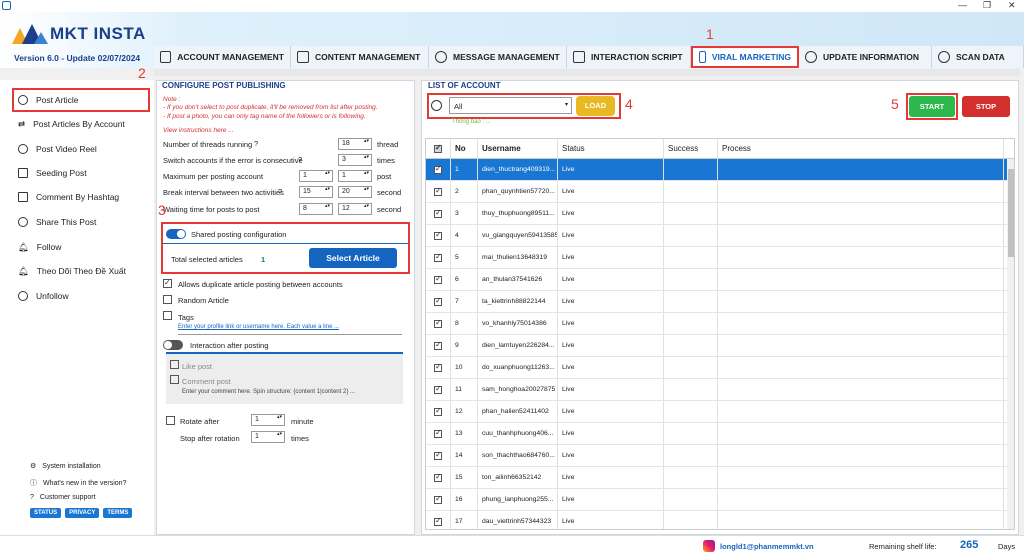 This screenshot has height=556, width=1024. I want to click on tab-account-management: ACCOUNT MANAGEMENT, so click(222, 57).